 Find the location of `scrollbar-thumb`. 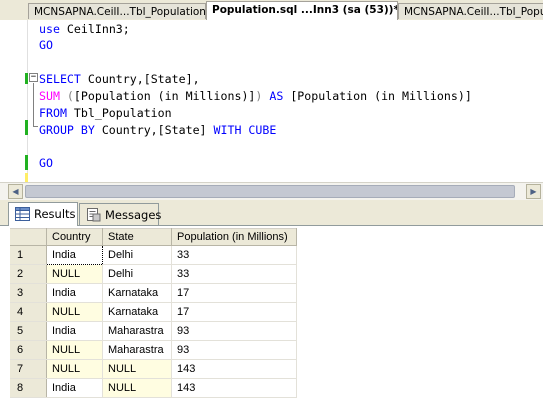

scrollbar-thumb is located at coordinates (270, 191).